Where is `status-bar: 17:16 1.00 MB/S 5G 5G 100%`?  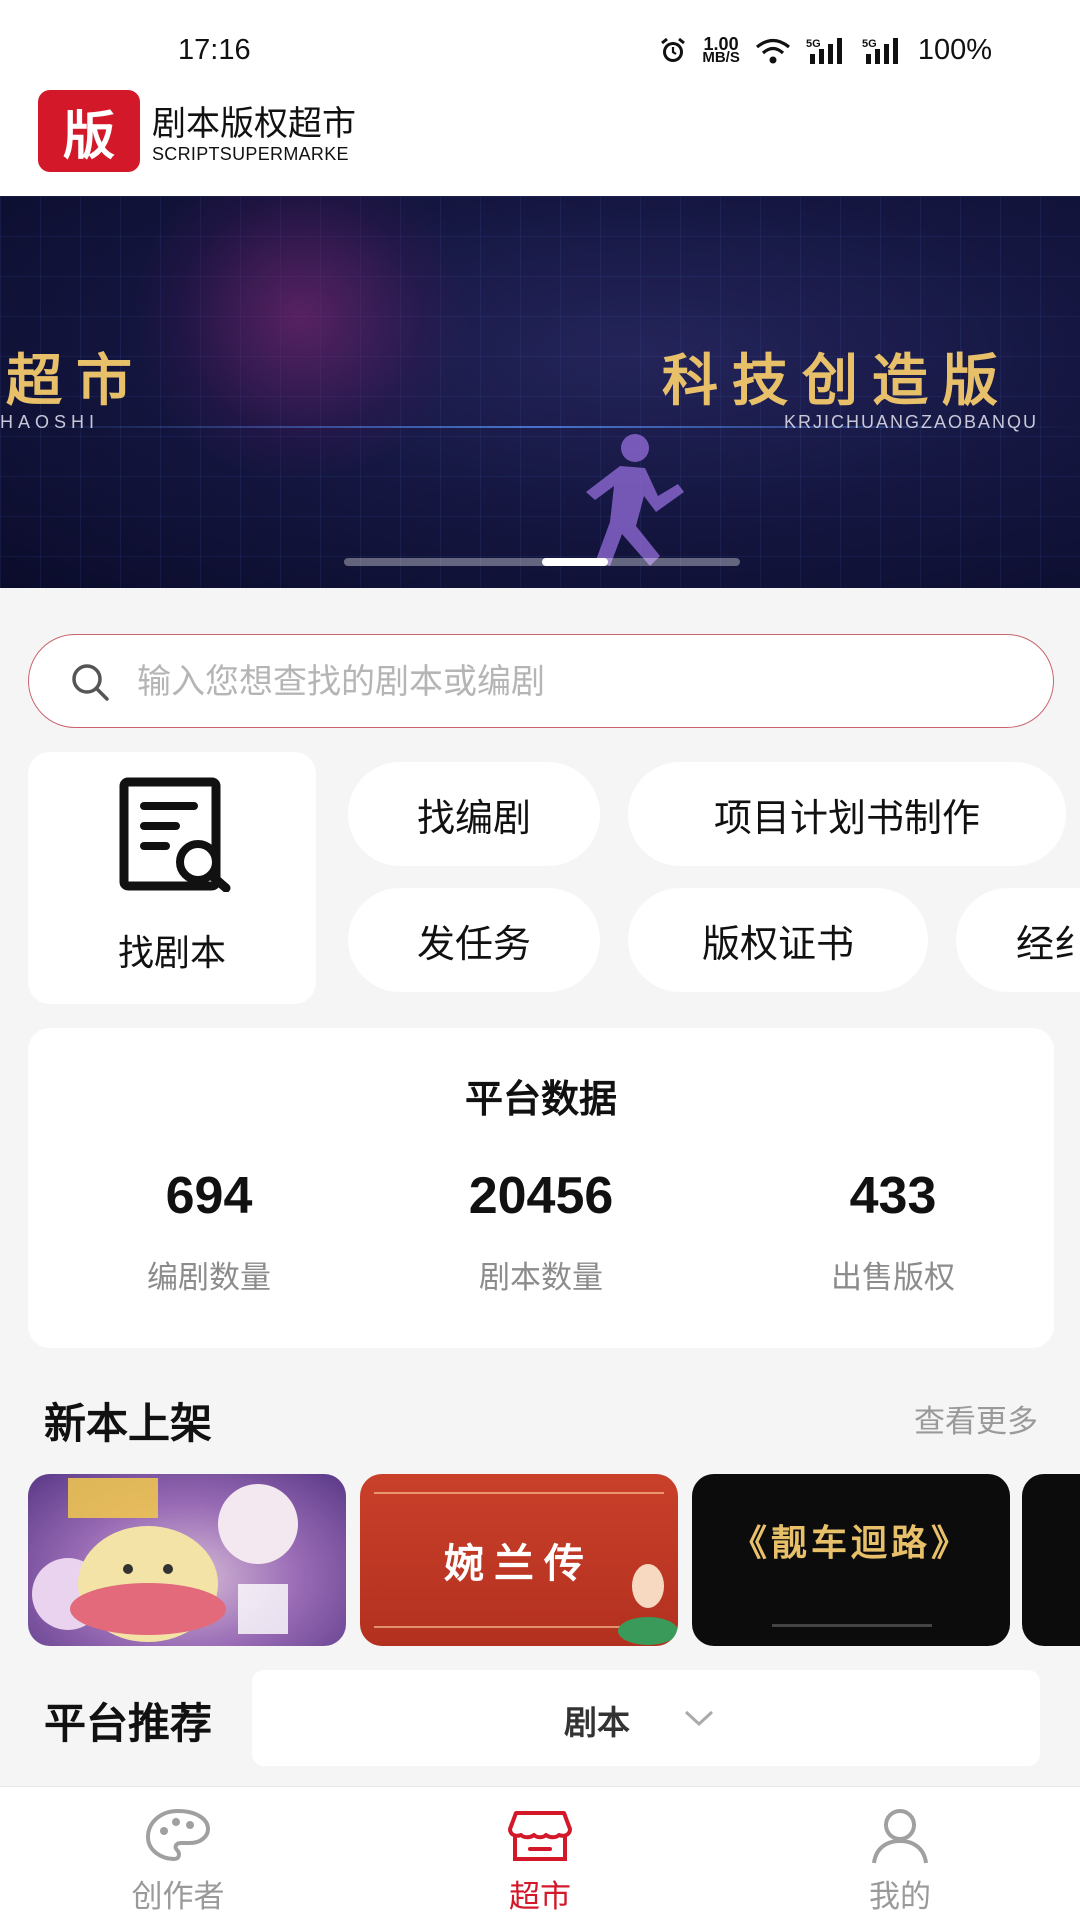
status-bar: 17:16 1.00 MB/S 5G 5G 100% is located at coordinates (540, 42).